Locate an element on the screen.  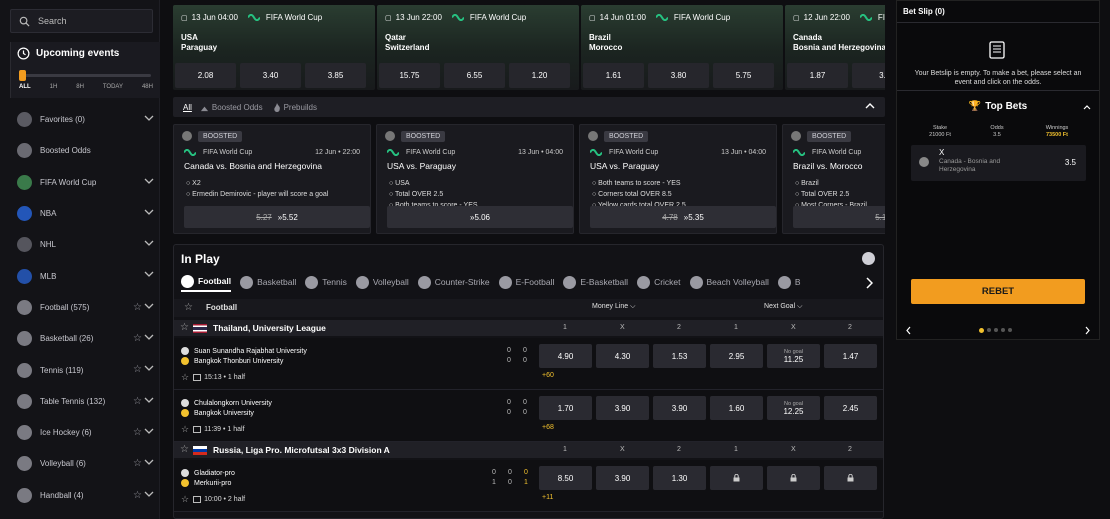
sidebar-item: Handball (4) ☆ is located at coordinates (80, 495).